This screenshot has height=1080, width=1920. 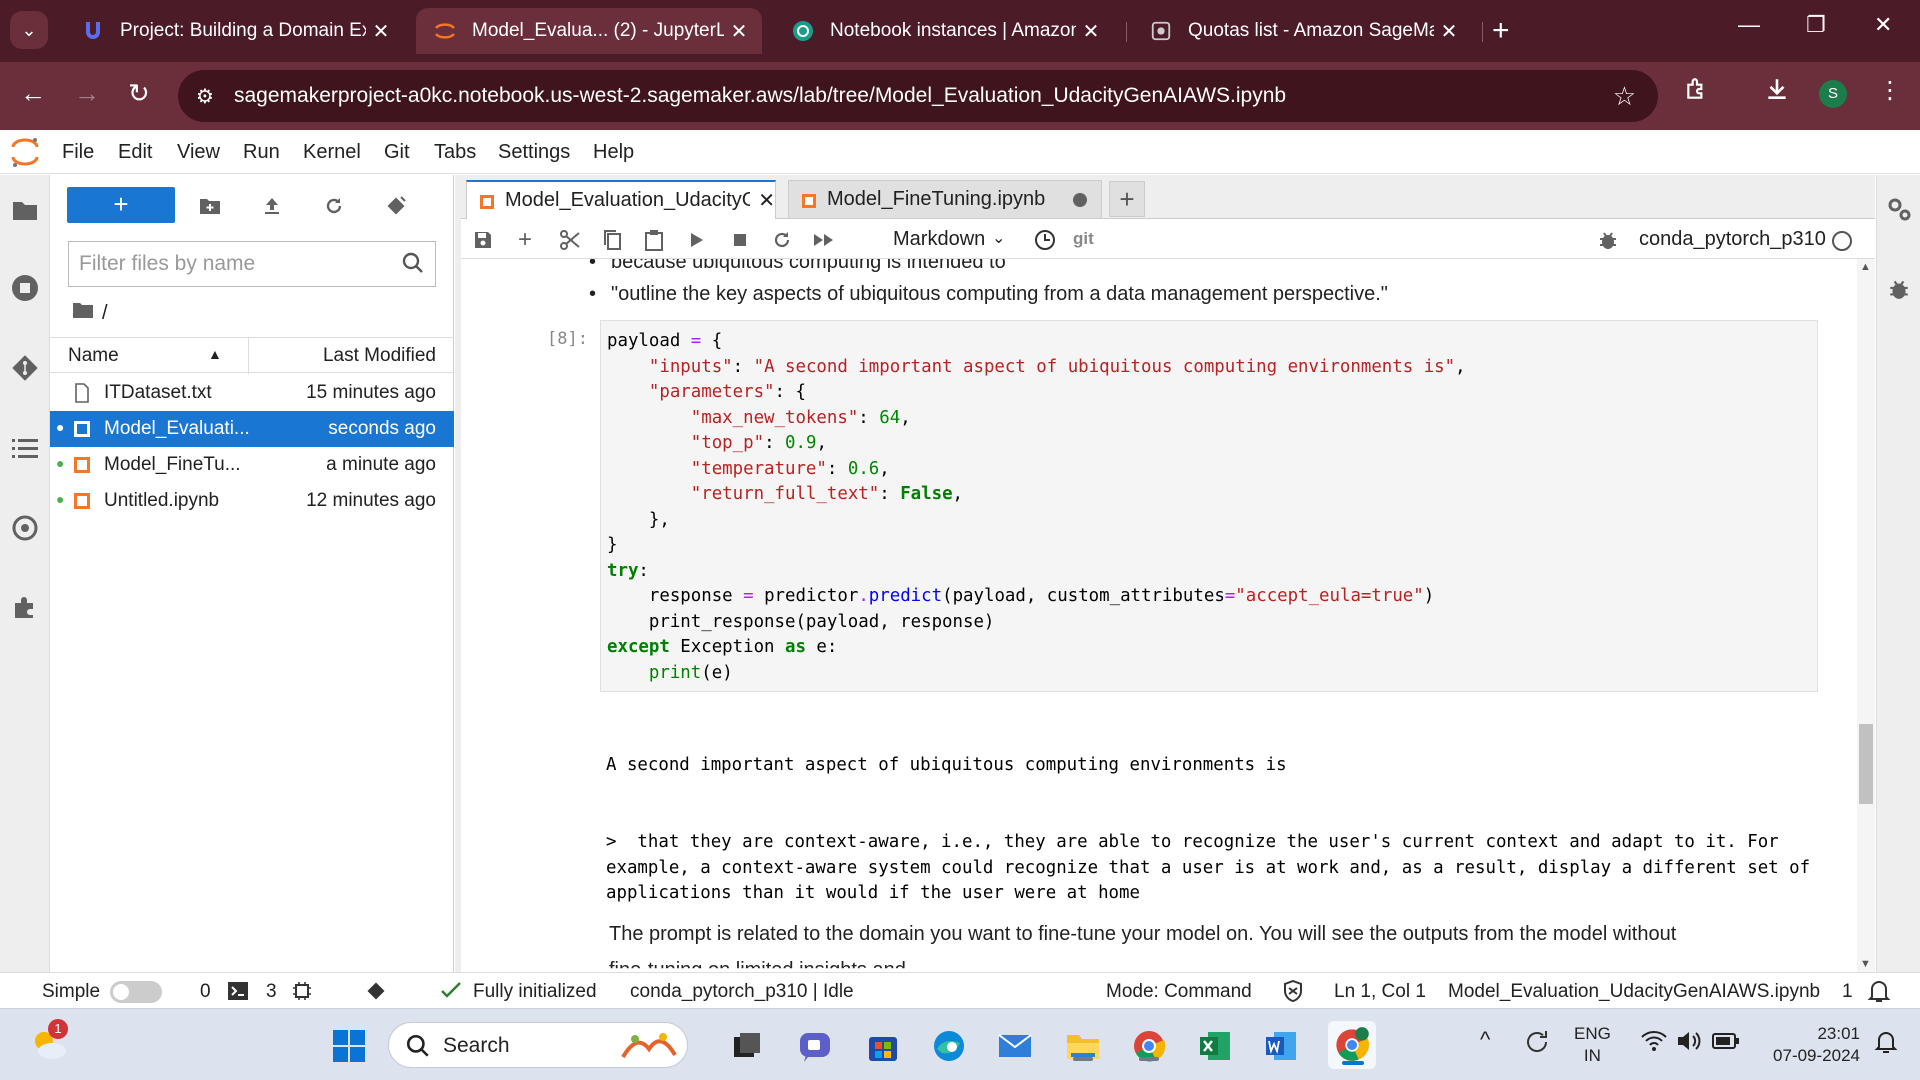 I want to click on cursor-position: Ln 1, Col 1, so click(x=1380, y=992).